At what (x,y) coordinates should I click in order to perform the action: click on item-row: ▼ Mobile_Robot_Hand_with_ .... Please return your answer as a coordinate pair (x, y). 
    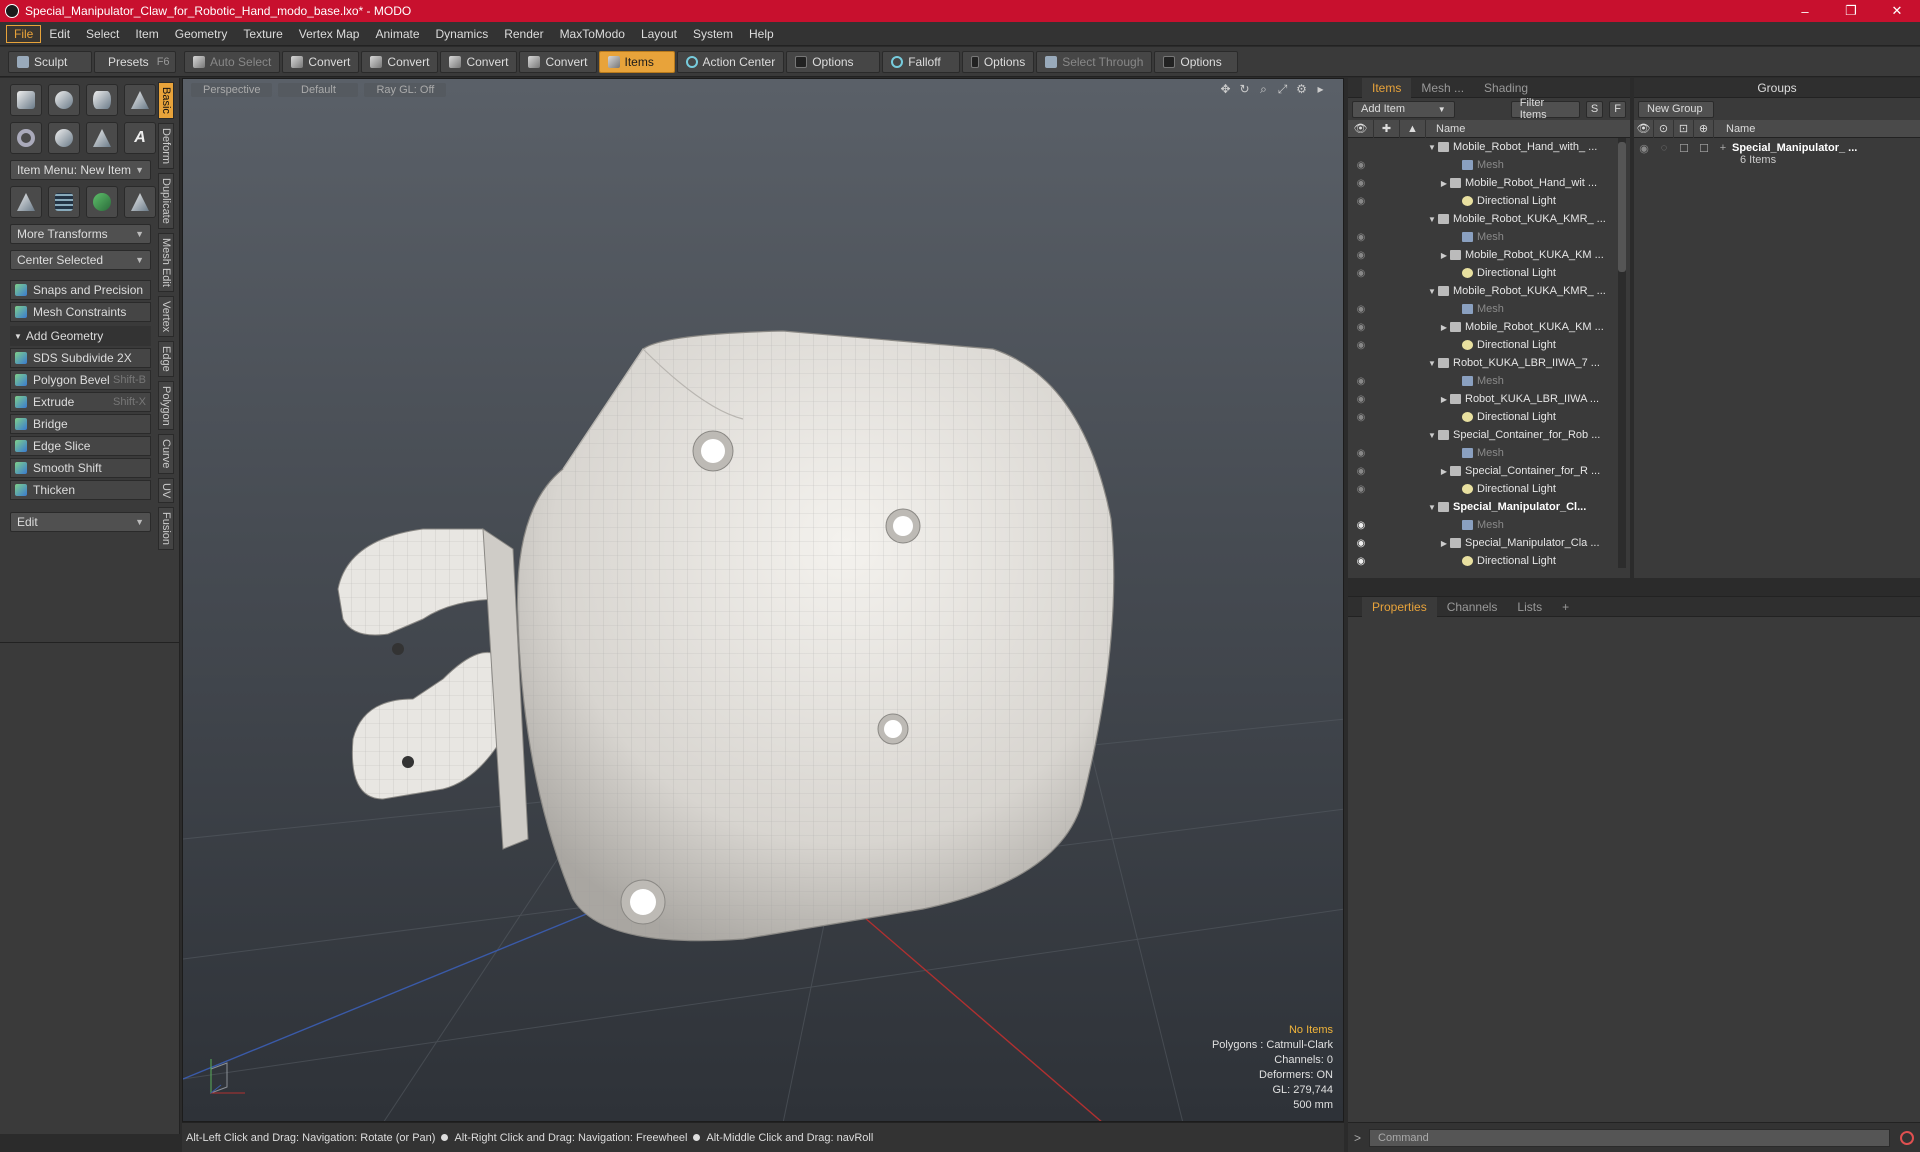
    Looking at the image, I should click on (1480, 147).